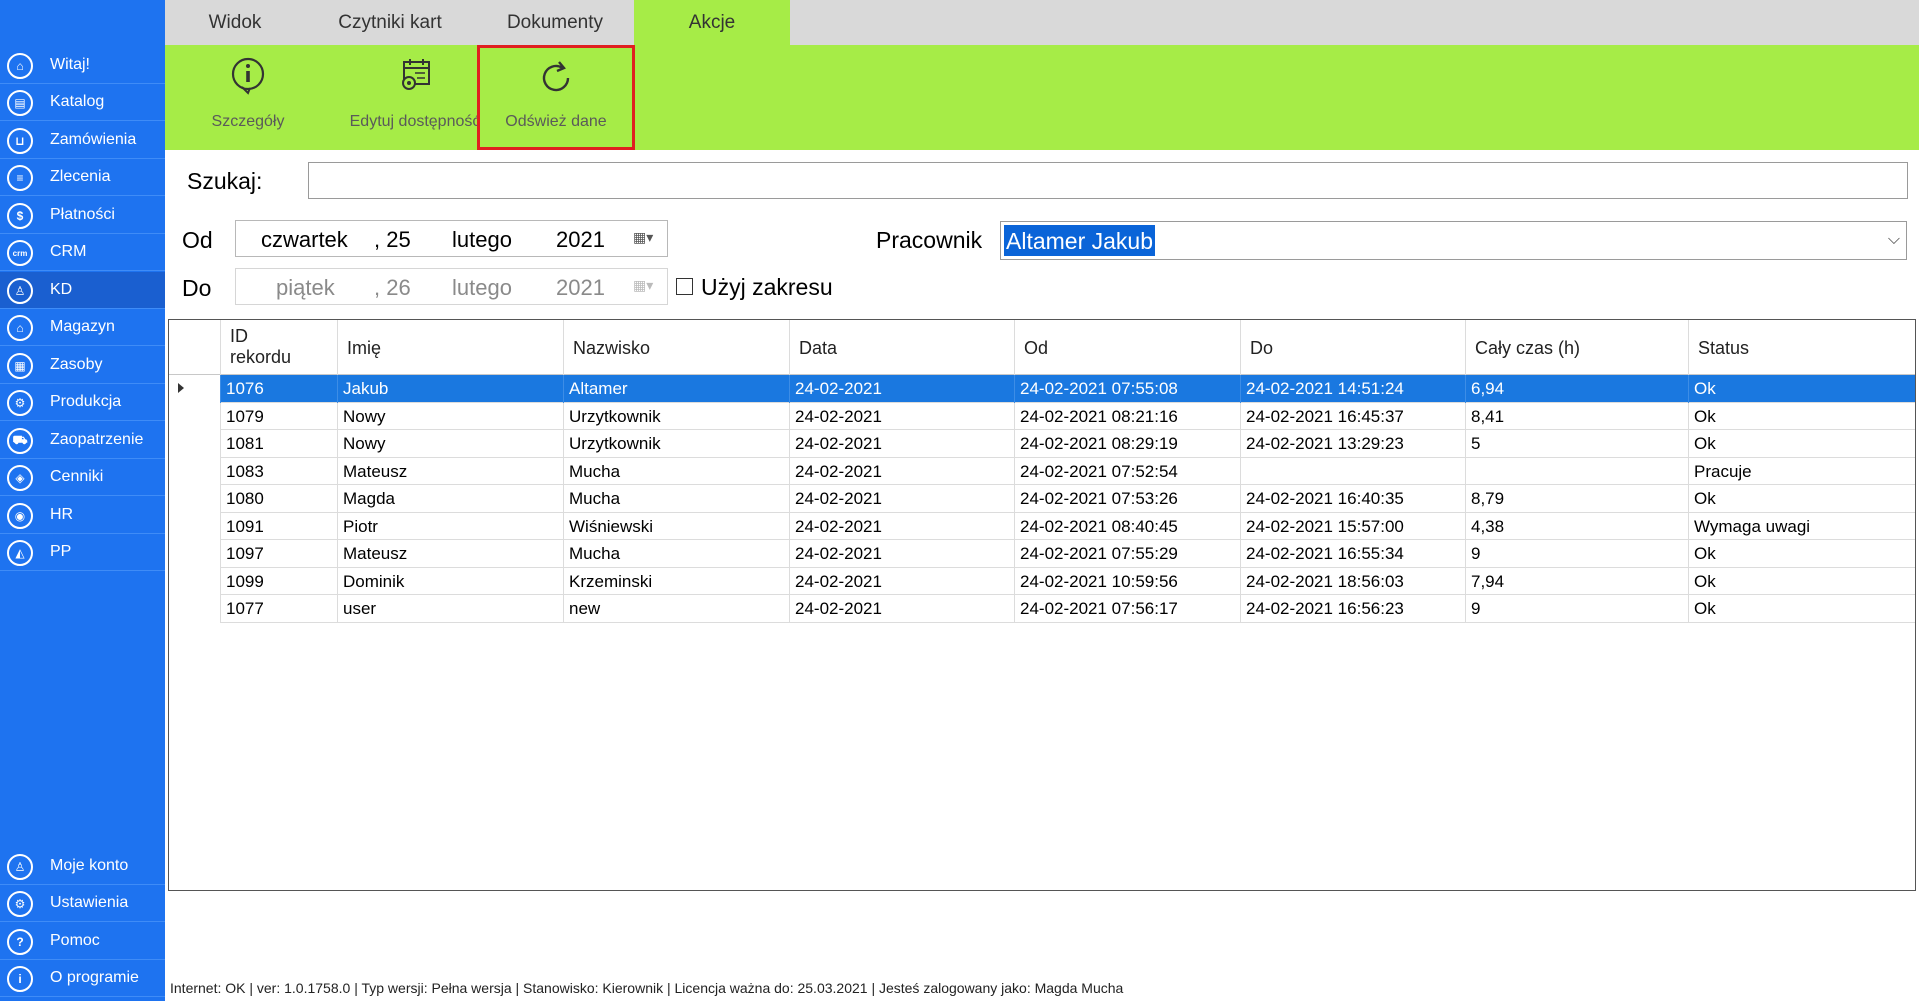 This screenshot has width=1919, height=1001. What do you see at coordinates (1127, 347) in the screenshot?
I see `column-header-from: Od` at bounding box center [1127, 347].